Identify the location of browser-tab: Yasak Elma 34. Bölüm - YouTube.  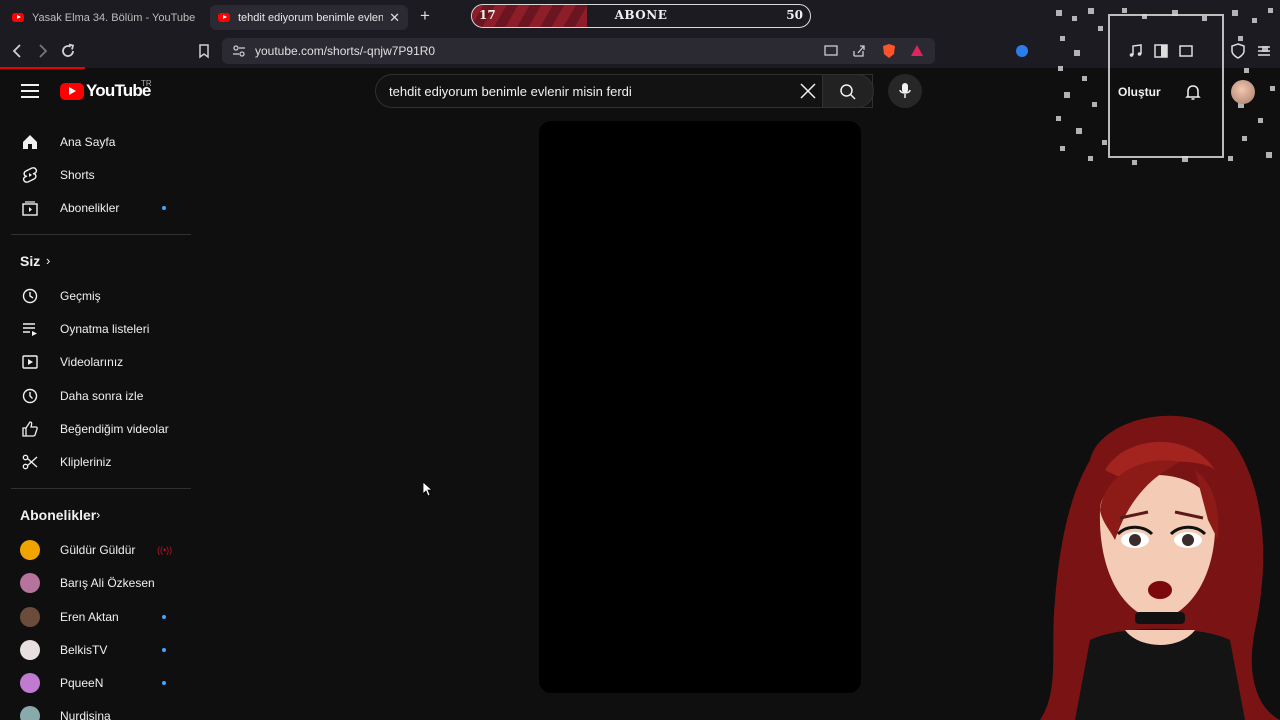
(104, 17).